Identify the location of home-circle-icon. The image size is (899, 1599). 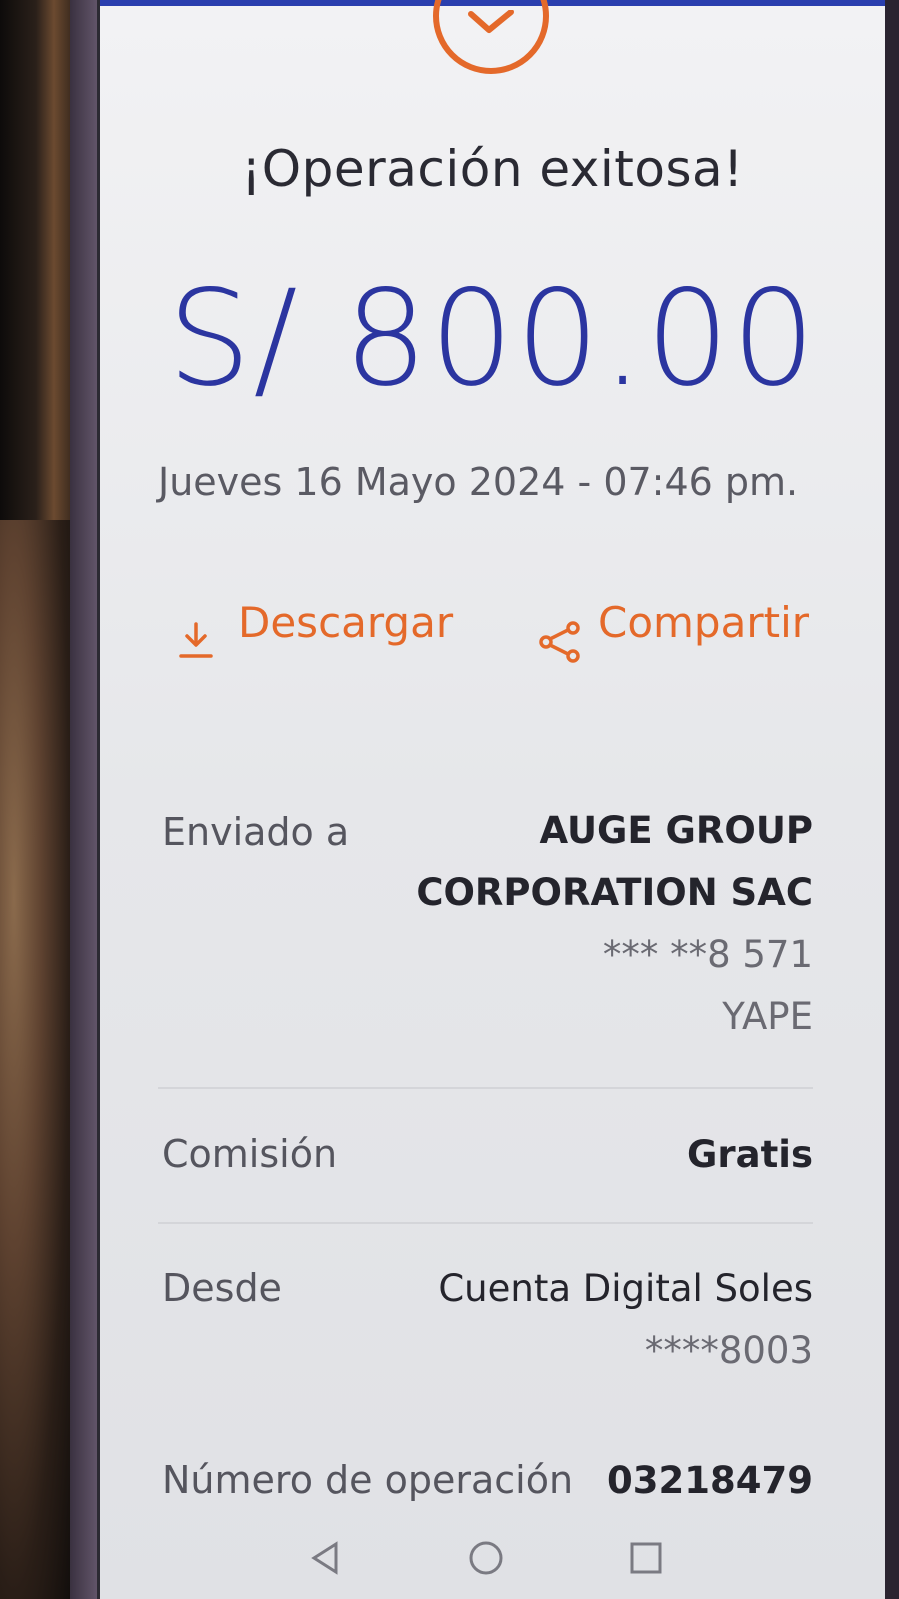
(486, 1560).